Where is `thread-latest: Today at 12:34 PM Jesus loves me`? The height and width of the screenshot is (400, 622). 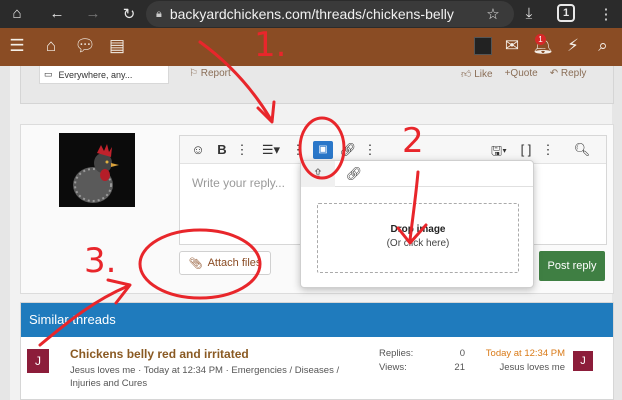 thread-latest: Today at 12:34 PM Jesus loves me is located at coordinates (522, 361).